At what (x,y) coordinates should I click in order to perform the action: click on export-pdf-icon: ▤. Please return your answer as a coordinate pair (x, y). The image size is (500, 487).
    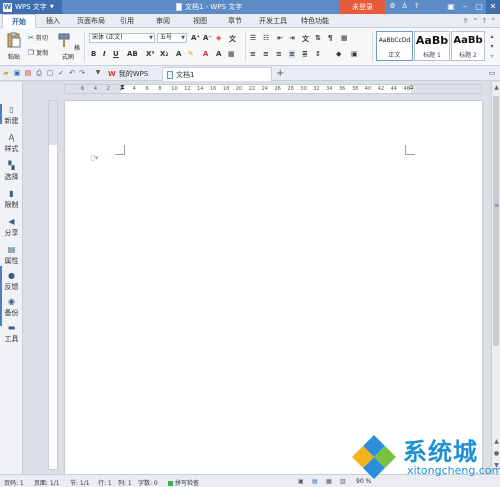
    Looking at the image, I should click on (28, 73).